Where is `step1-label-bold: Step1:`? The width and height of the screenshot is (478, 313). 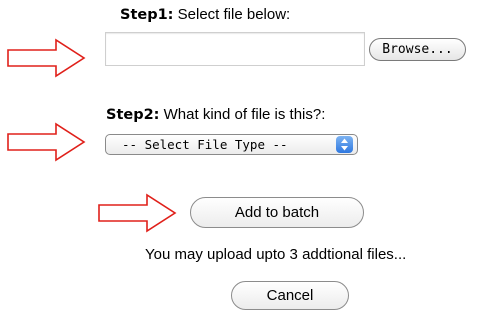 step1-label-bold: Step1: is located at coordinates (147, 15).